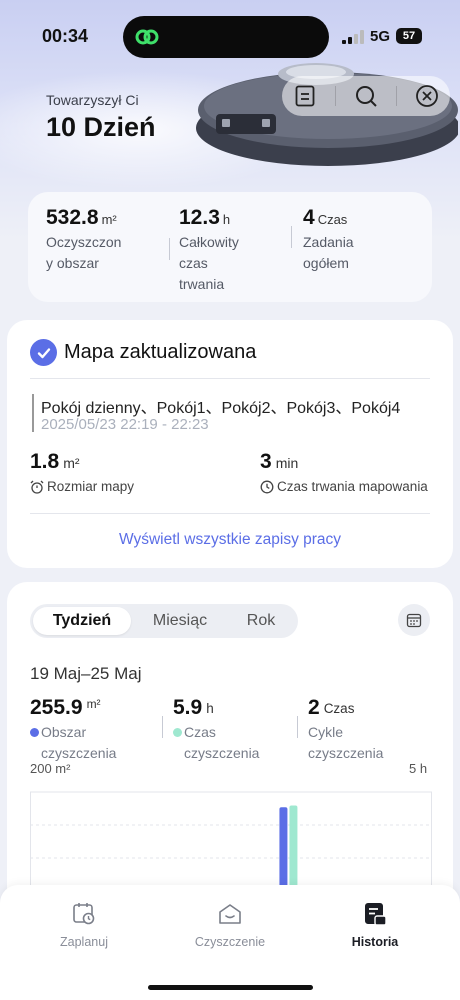 Image resolution: width=460 pixels, height=1000 pixels. Describe the element at coordinates (230, 540) in the screenshot. I see `view-all-records-link: Wyświetl wszystkie zapisy pracy` at that location.